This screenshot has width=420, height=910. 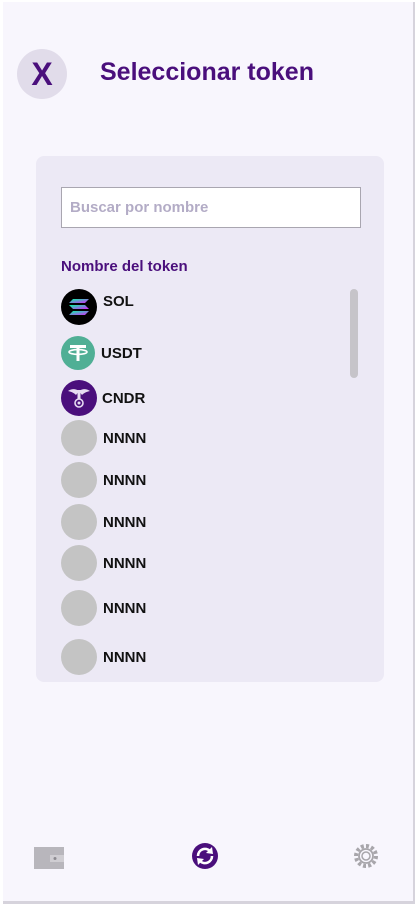 I want to click on token-row-usdt: USDT, so click(x=101, y=353).